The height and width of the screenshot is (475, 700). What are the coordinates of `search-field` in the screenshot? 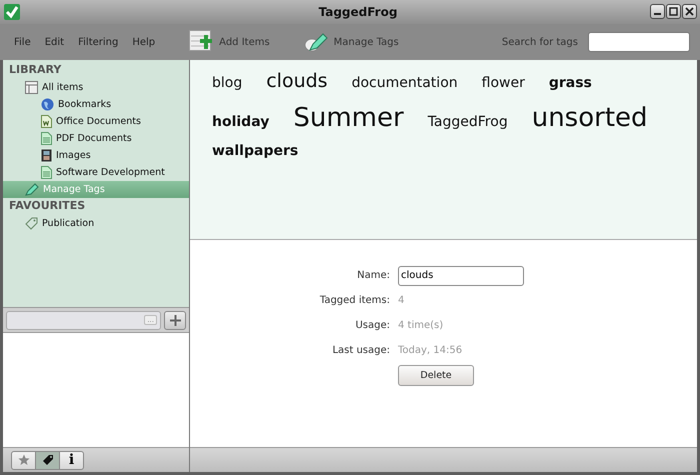 It's located at (639, 42).